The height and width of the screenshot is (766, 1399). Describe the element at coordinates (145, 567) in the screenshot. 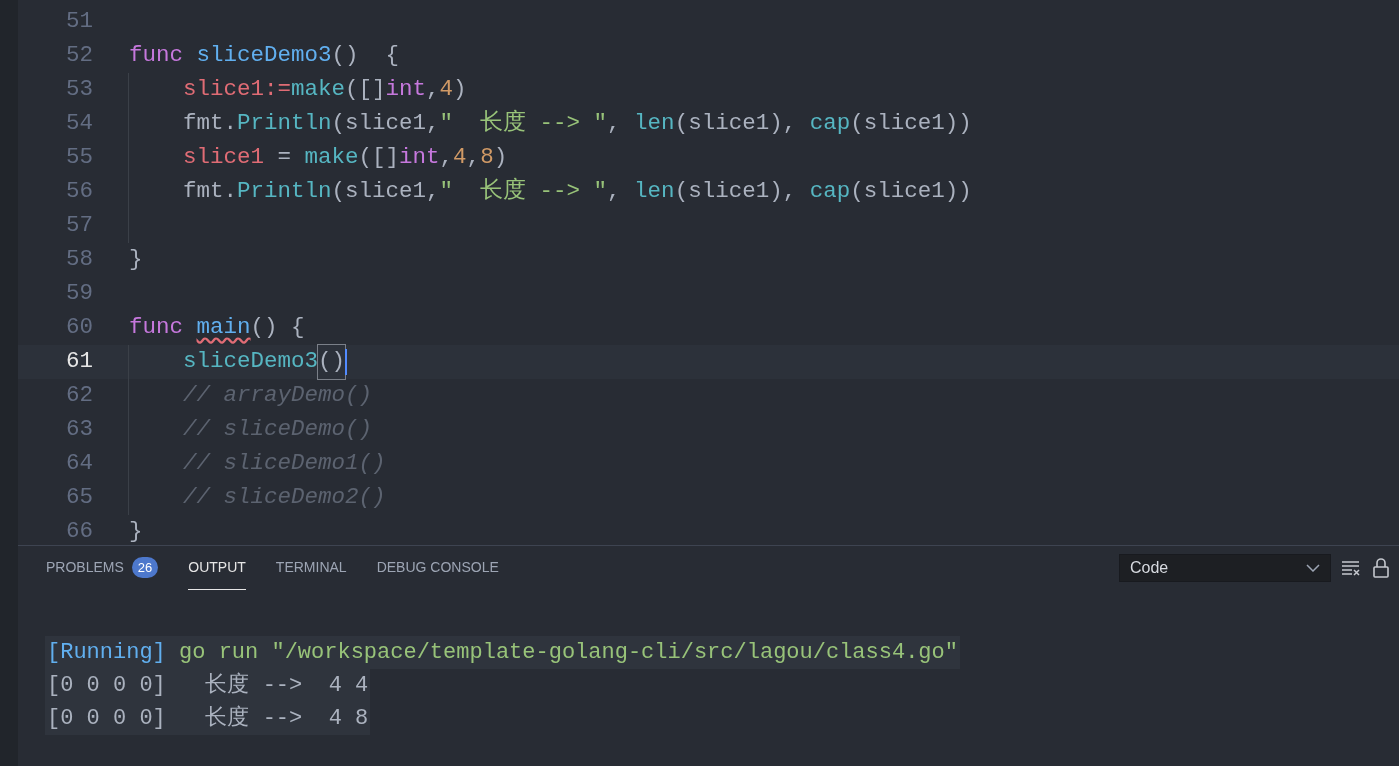

I see `count-badge: 26` at that location.